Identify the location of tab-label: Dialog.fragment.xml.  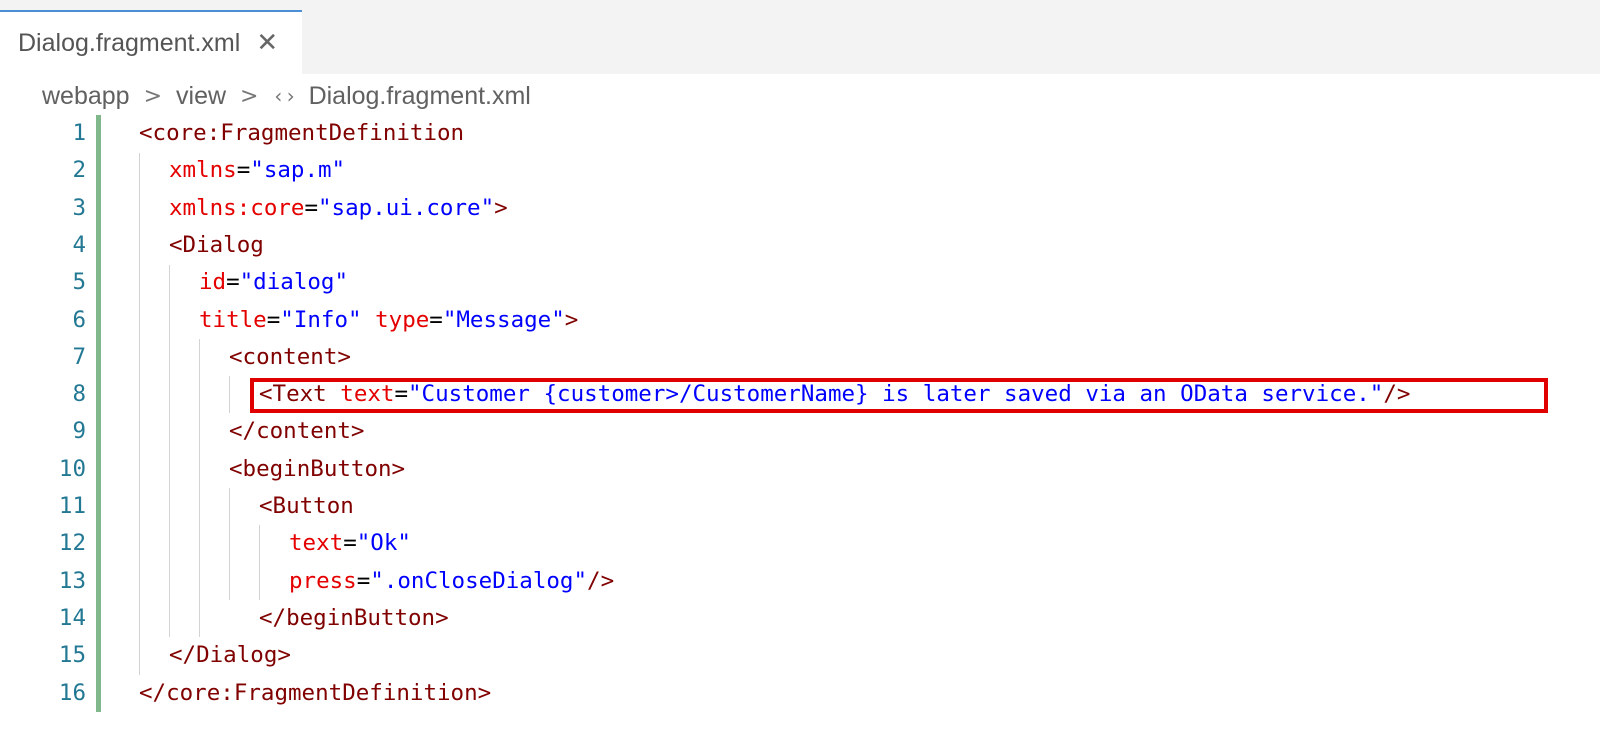
(129, 42).